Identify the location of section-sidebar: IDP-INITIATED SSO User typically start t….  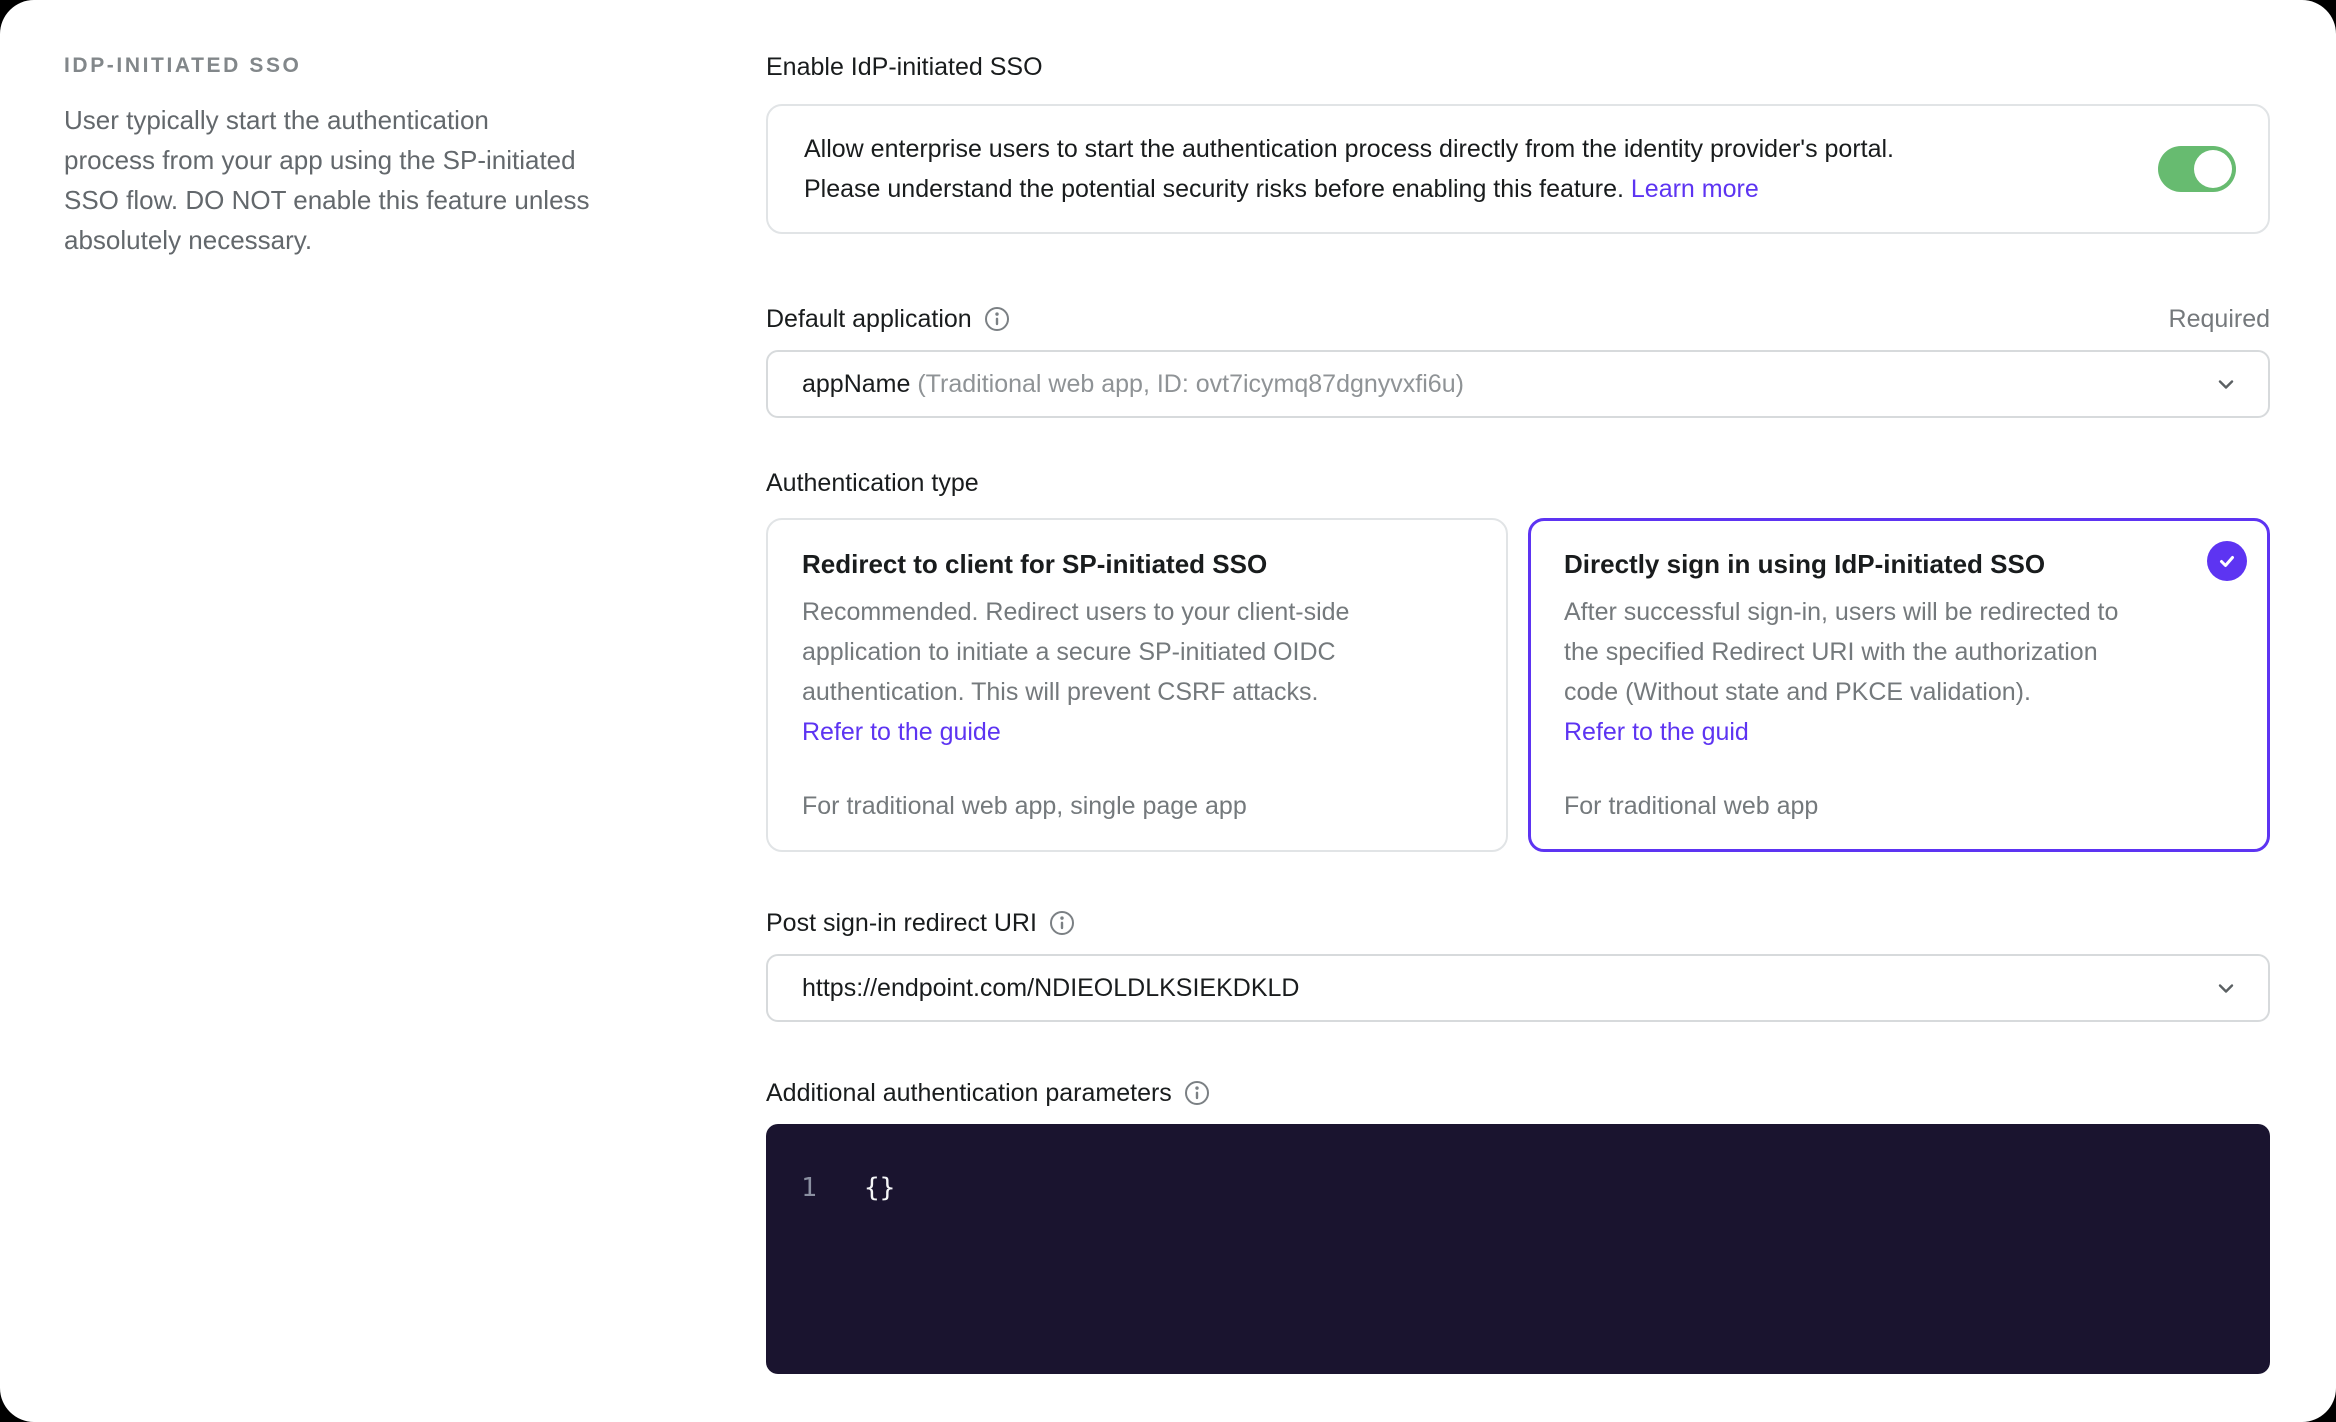
(374, 156).